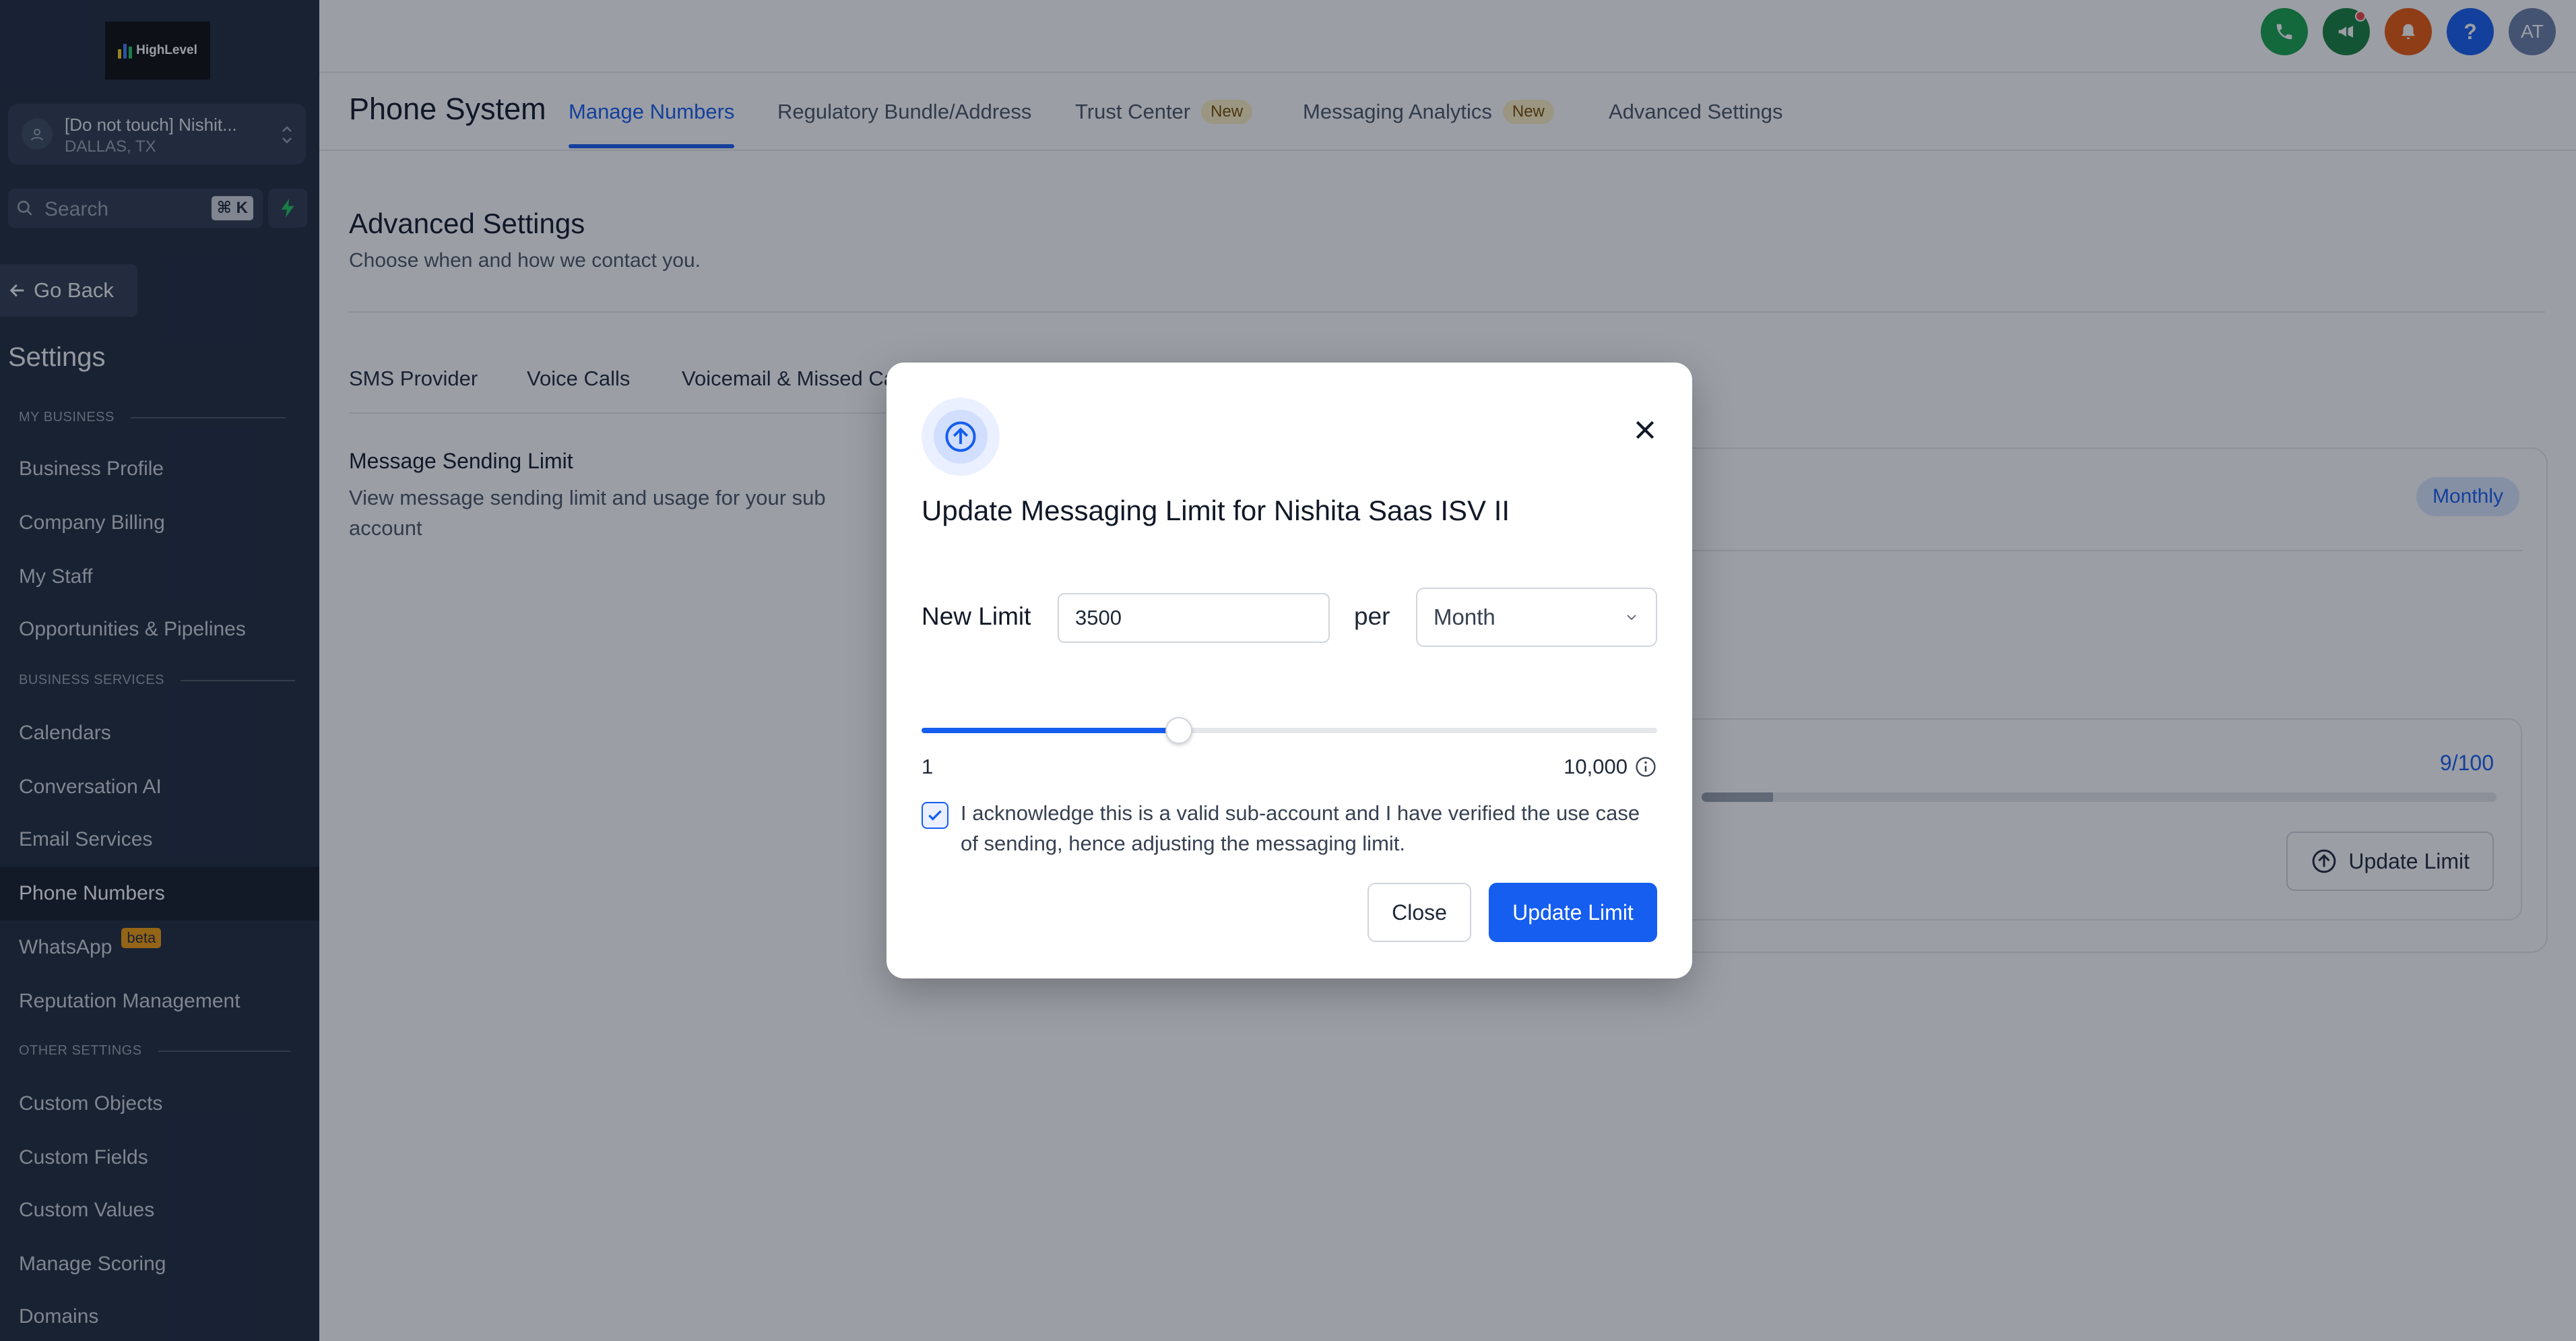 This screenshot has width=2576, height=1341. What do you see at coordinates (1573, 913) in the screenshot?
I see `update-limit-button: Update Limit` at bounding box center [1573, 913].